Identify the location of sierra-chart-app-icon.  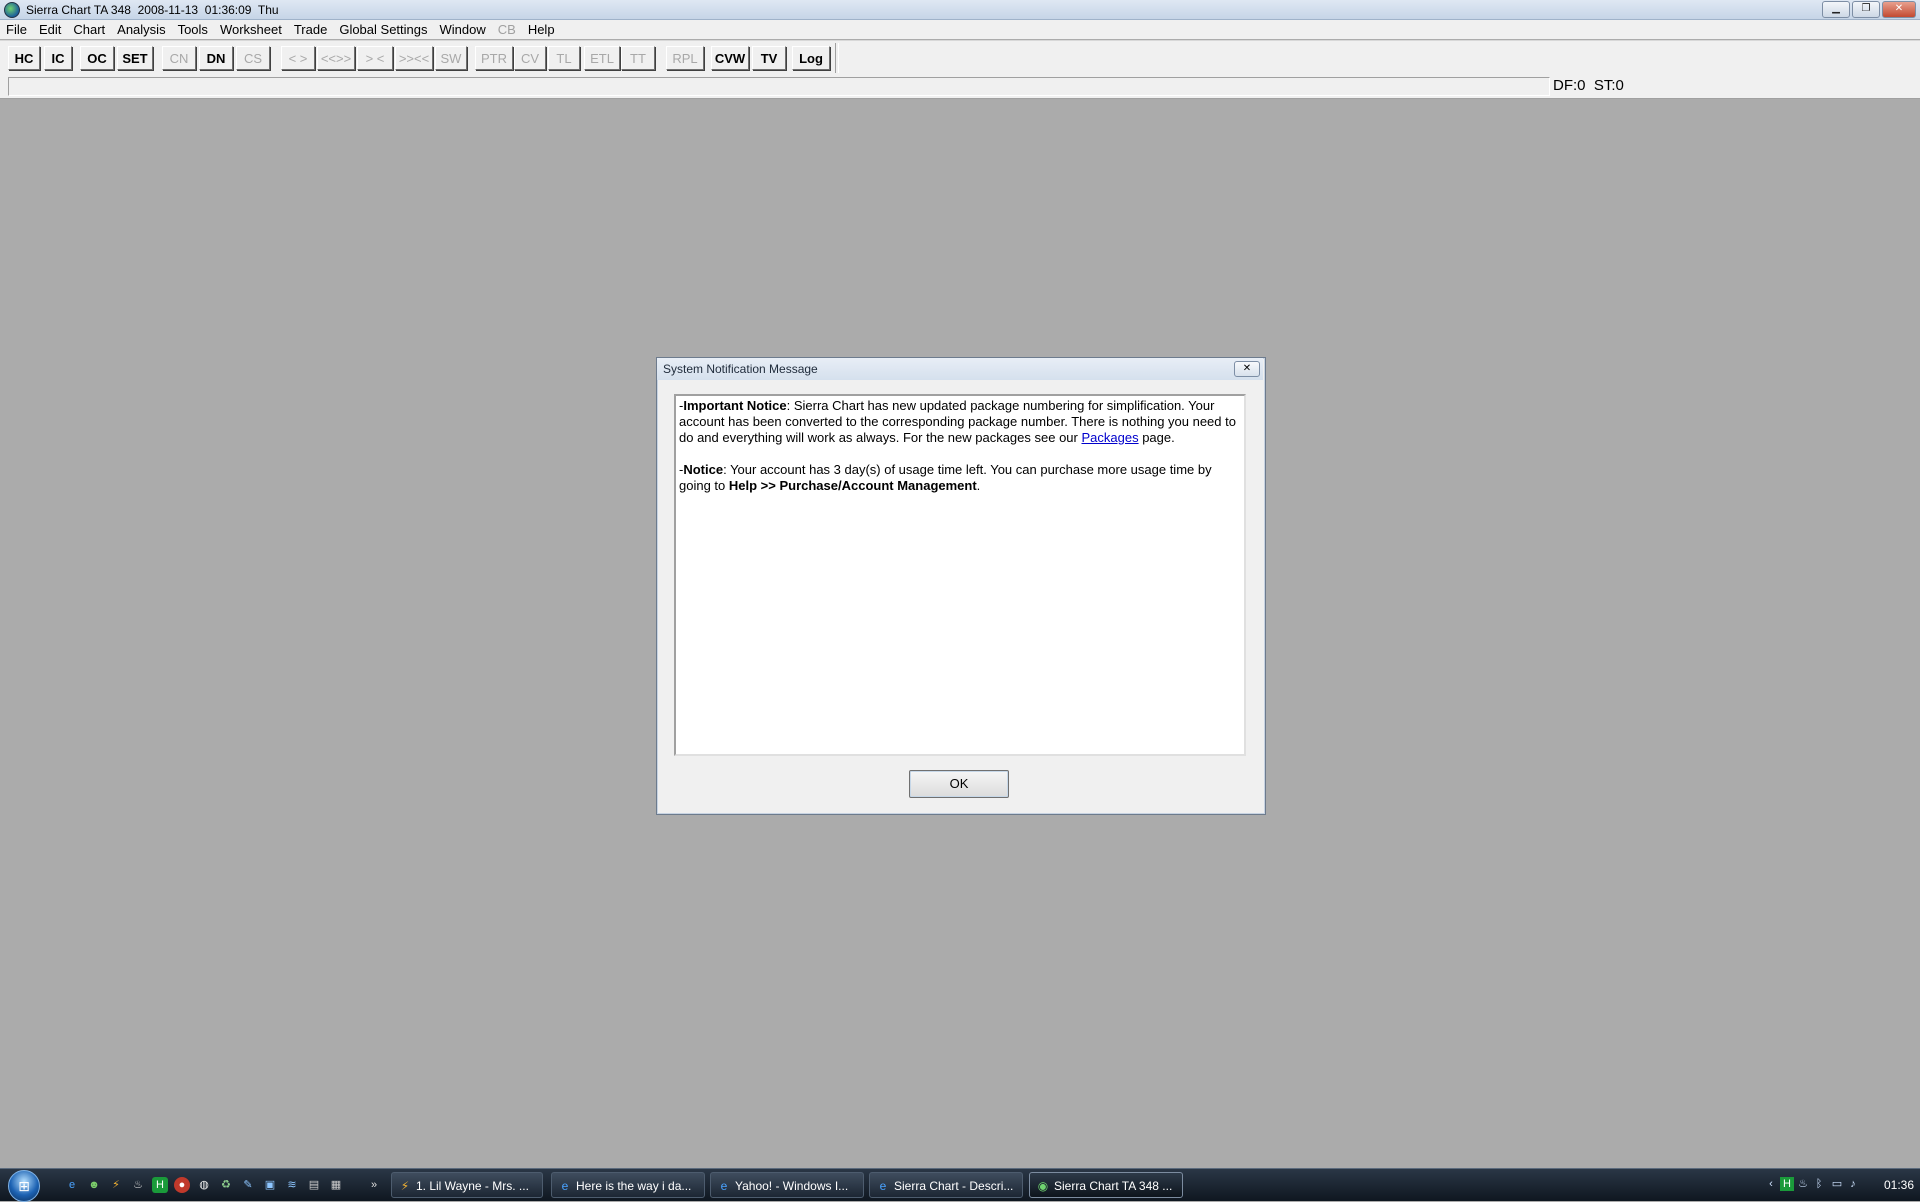
(12, 9).